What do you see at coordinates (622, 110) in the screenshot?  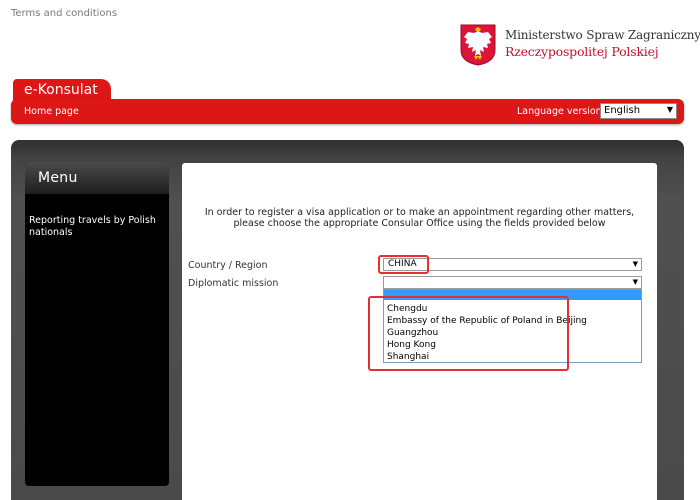 I see `language-select-value: English` at bounding box center [622, 110].